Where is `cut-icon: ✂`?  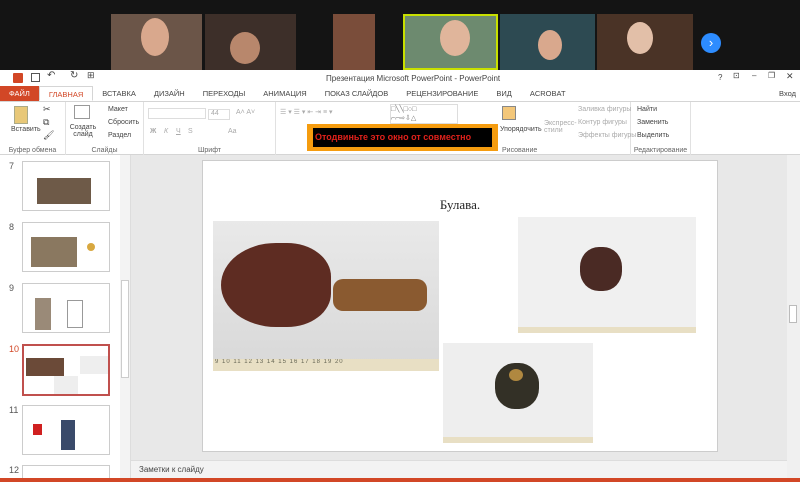 cut-icon: ✂ is located at coordinates (47, 109).